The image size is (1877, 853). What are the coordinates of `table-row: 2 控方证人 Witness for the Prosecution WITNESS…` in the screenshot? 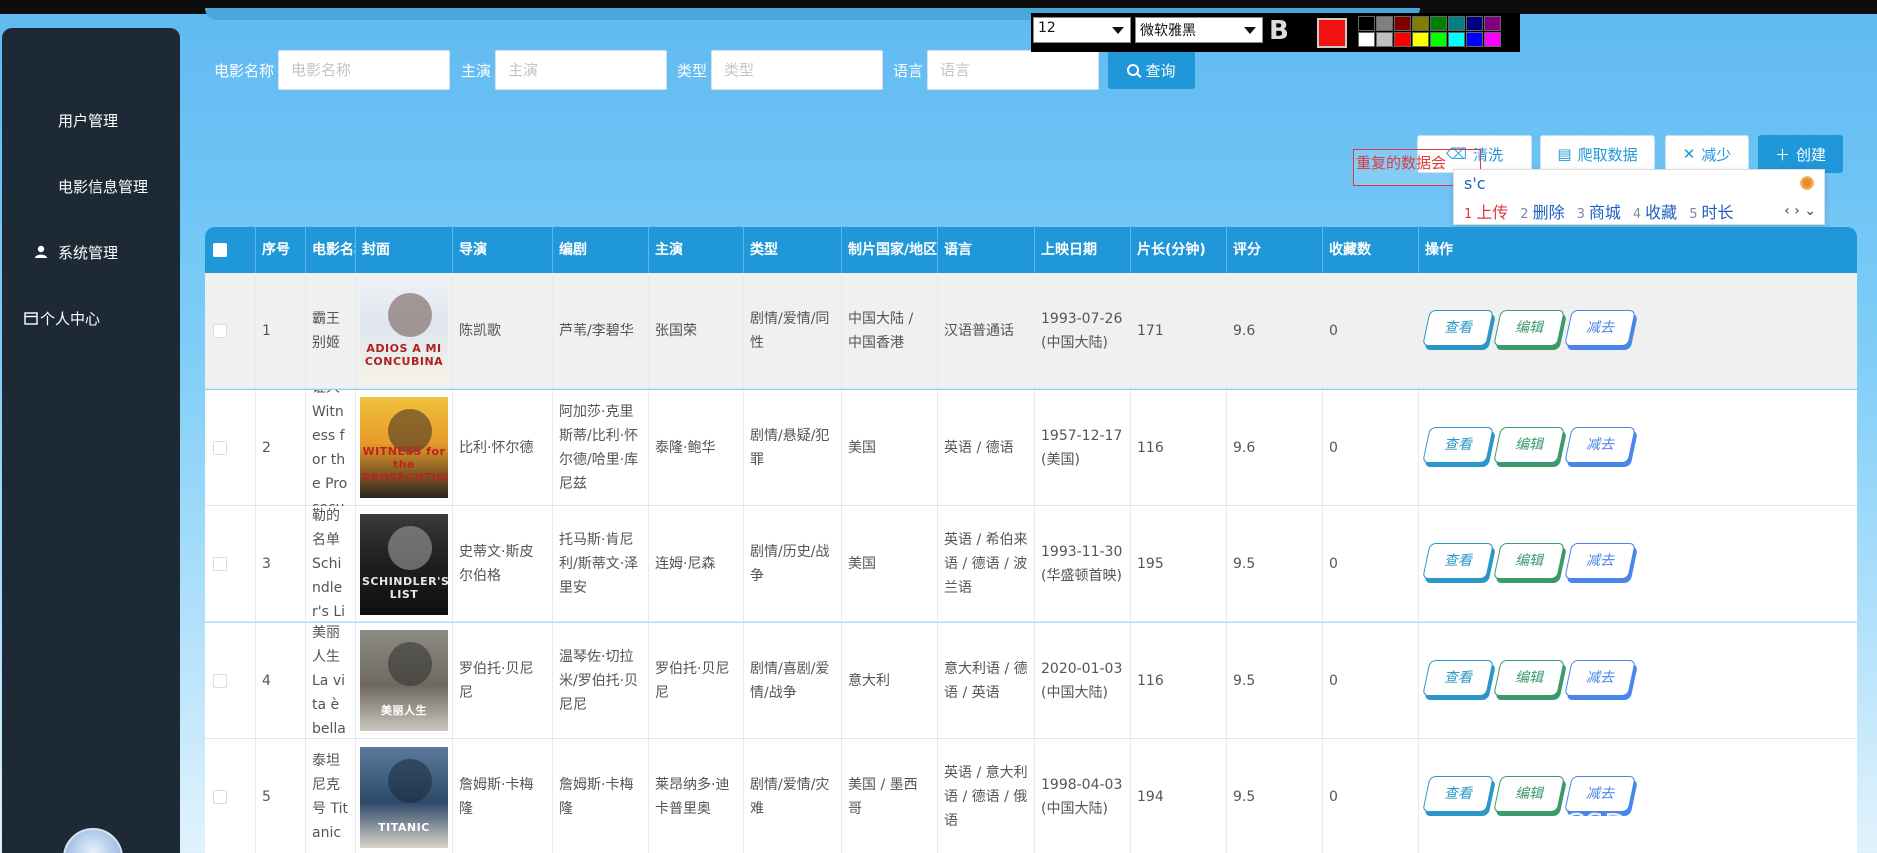 It's located at (1031, 447).